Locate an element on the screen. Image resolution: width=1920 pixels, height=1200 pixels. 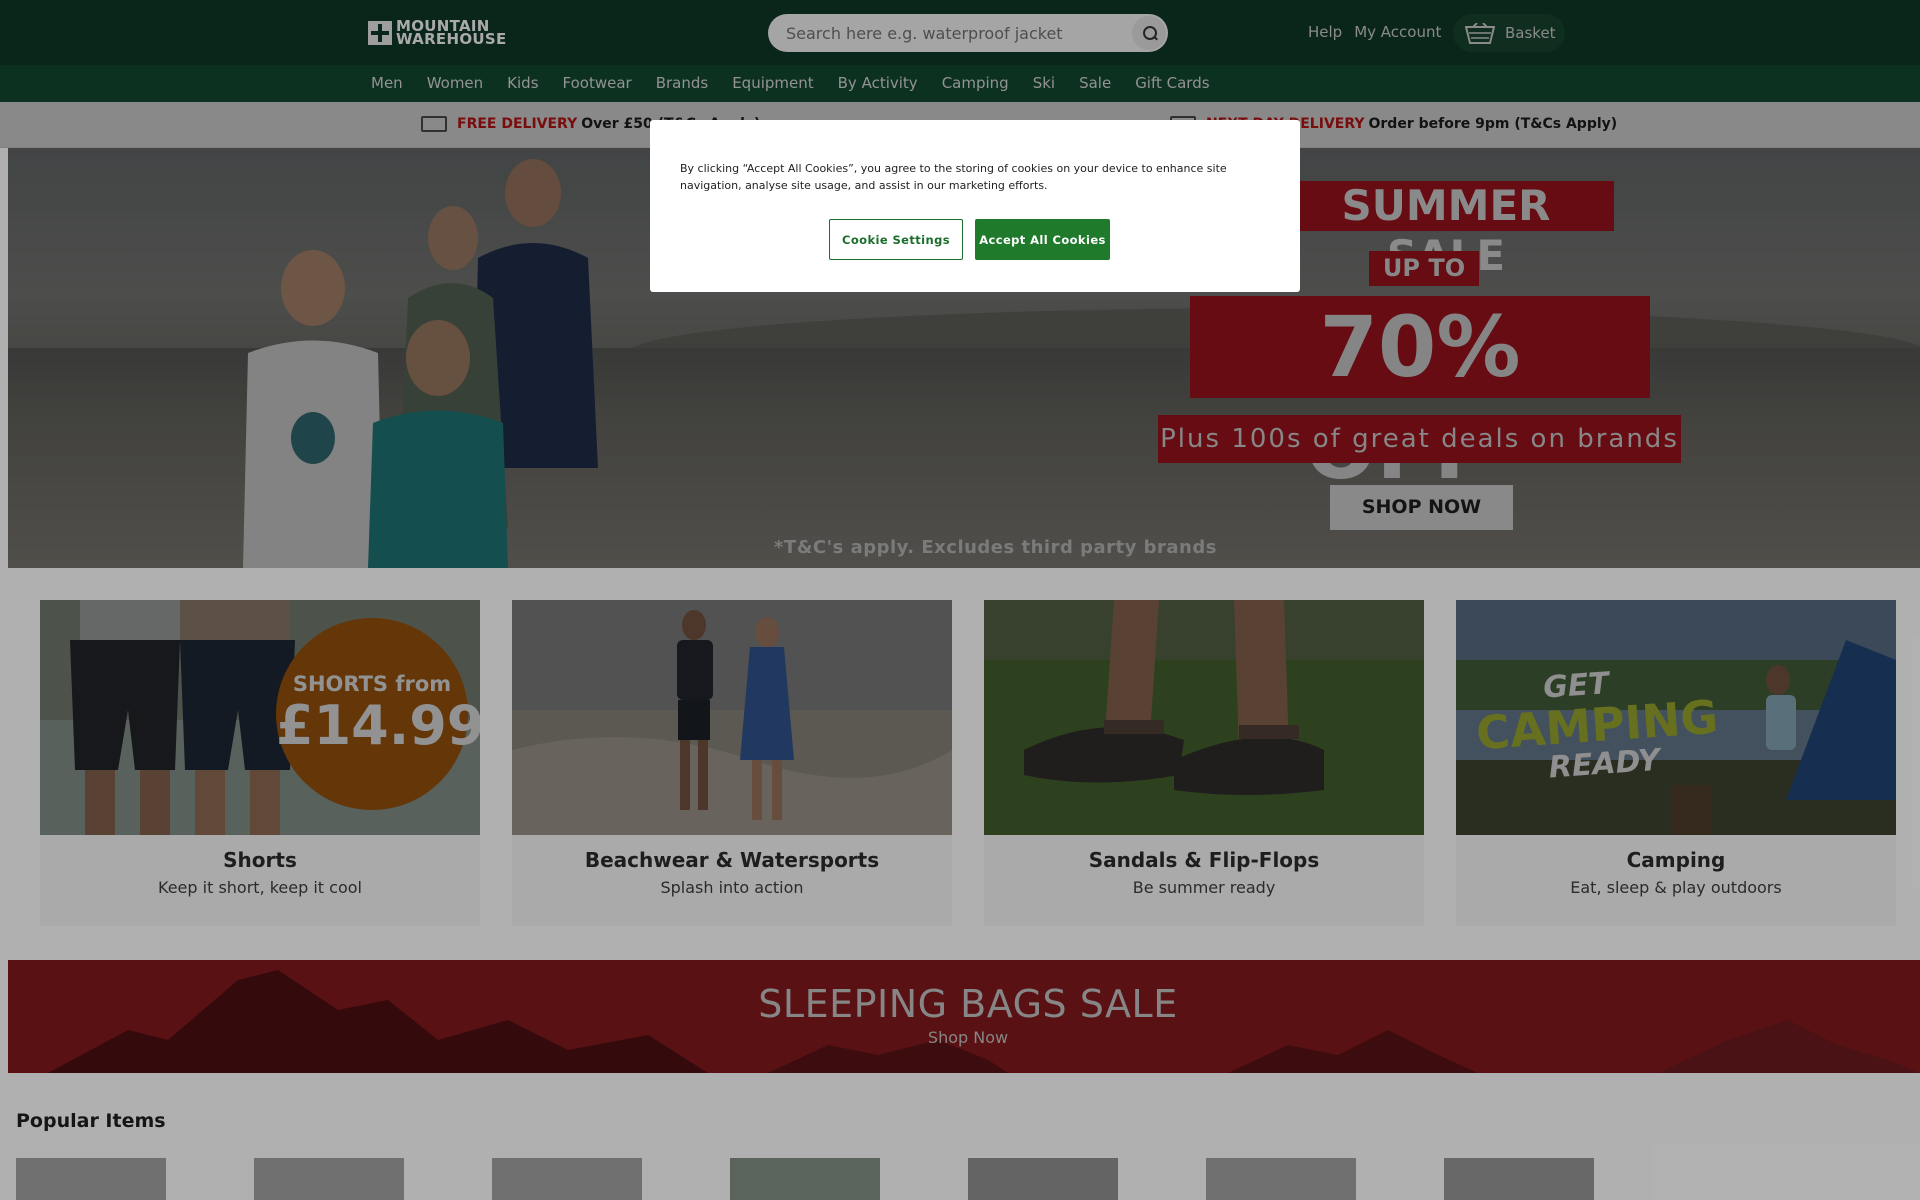
shorts-badge-line-1: SHORTS from is located at coordinates (372, 684).